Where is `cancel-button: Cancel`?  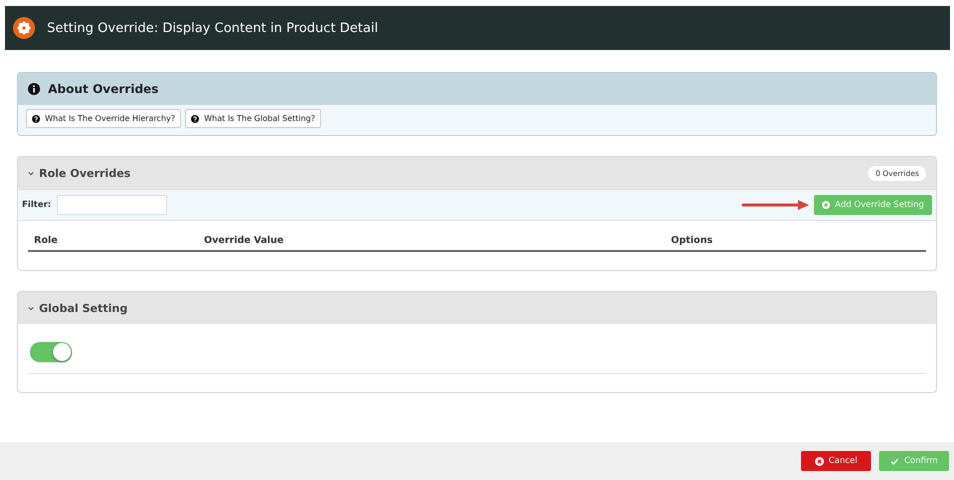 cancel-button: Cancel is located at coordinates (836, 461).